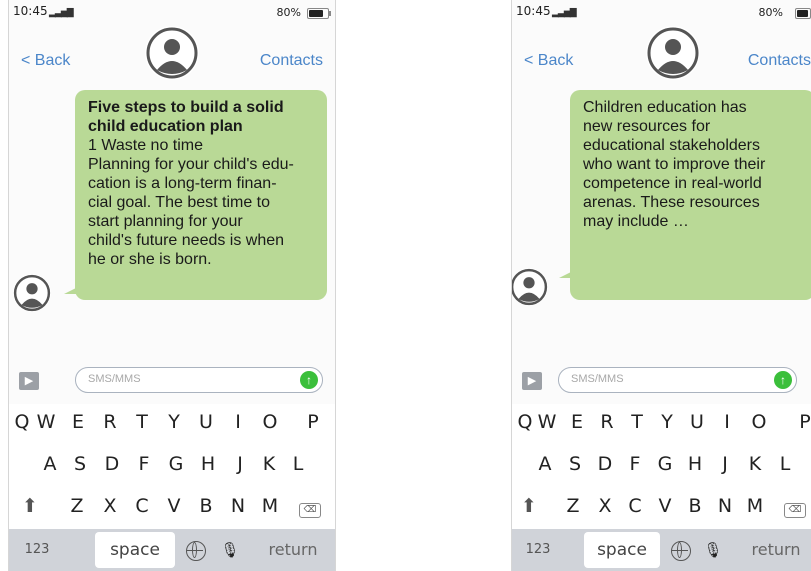 The image size is (811, 571). What do you see at coordinates (671, 202) in the screenshot?
I see `message-line: arenas. These resources` at bounding box center [671, 202].